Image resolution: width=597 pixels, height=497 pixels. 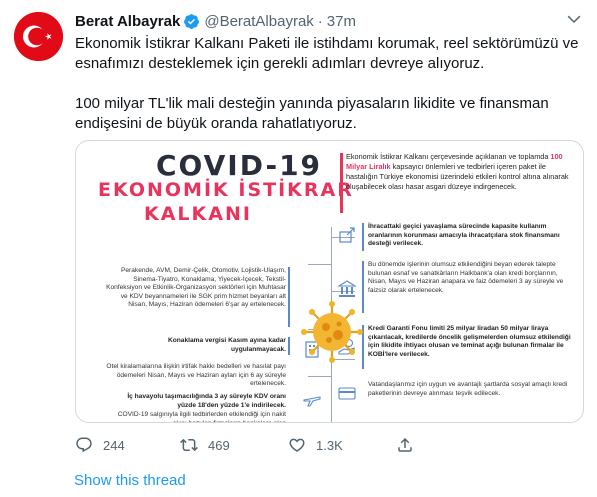 I want to click on credit-card-icon, so click(x=347, y=393).